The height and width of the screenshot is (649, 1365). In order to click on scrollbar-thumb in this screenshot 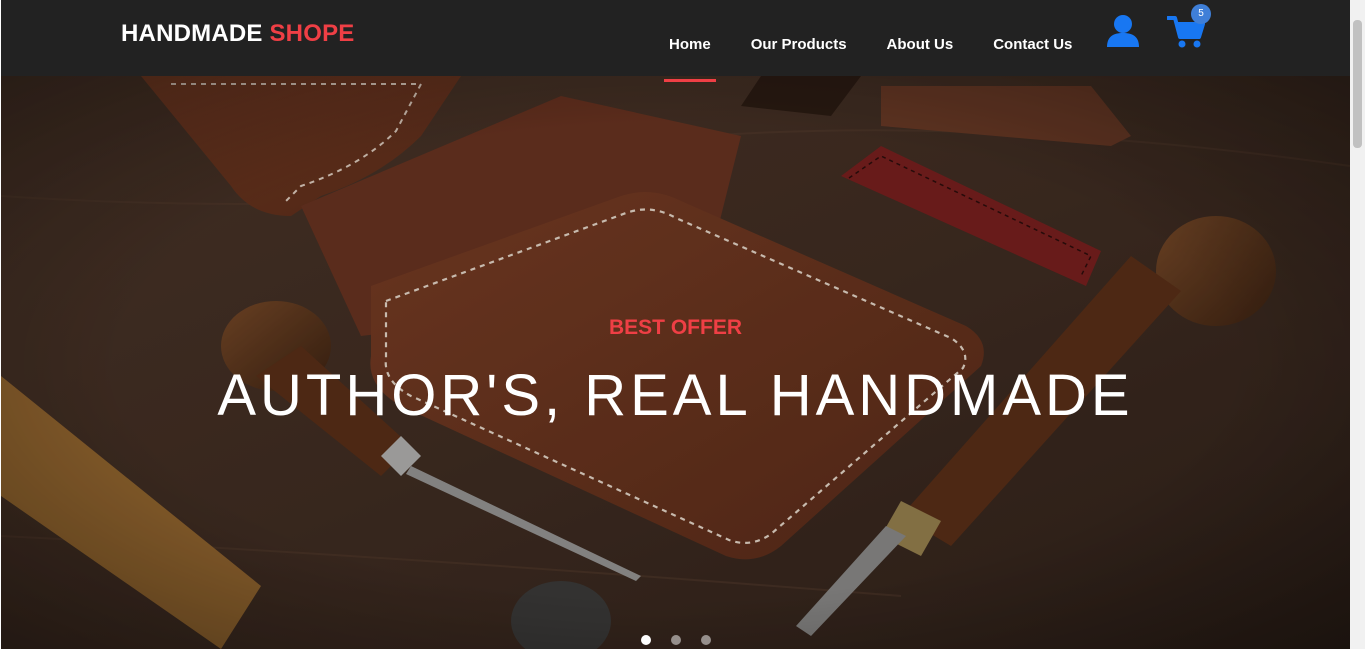, I will do `click(1357, 84)`.